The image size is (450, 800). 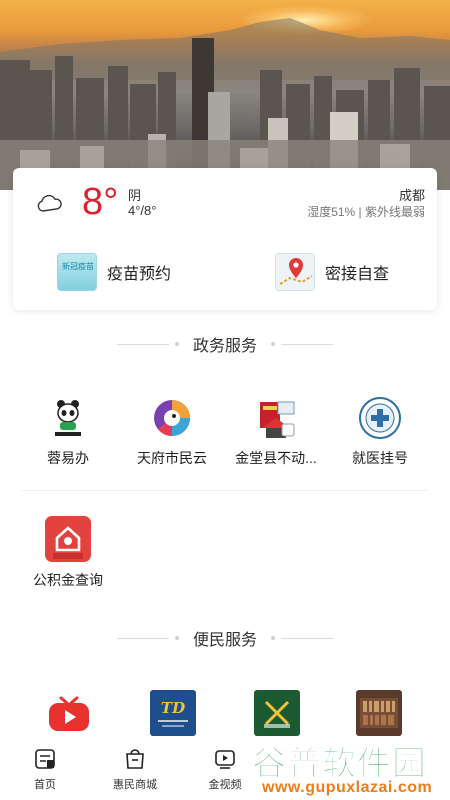 I want to click on life-services-title: 便民服务, so click(x=224, y=640).